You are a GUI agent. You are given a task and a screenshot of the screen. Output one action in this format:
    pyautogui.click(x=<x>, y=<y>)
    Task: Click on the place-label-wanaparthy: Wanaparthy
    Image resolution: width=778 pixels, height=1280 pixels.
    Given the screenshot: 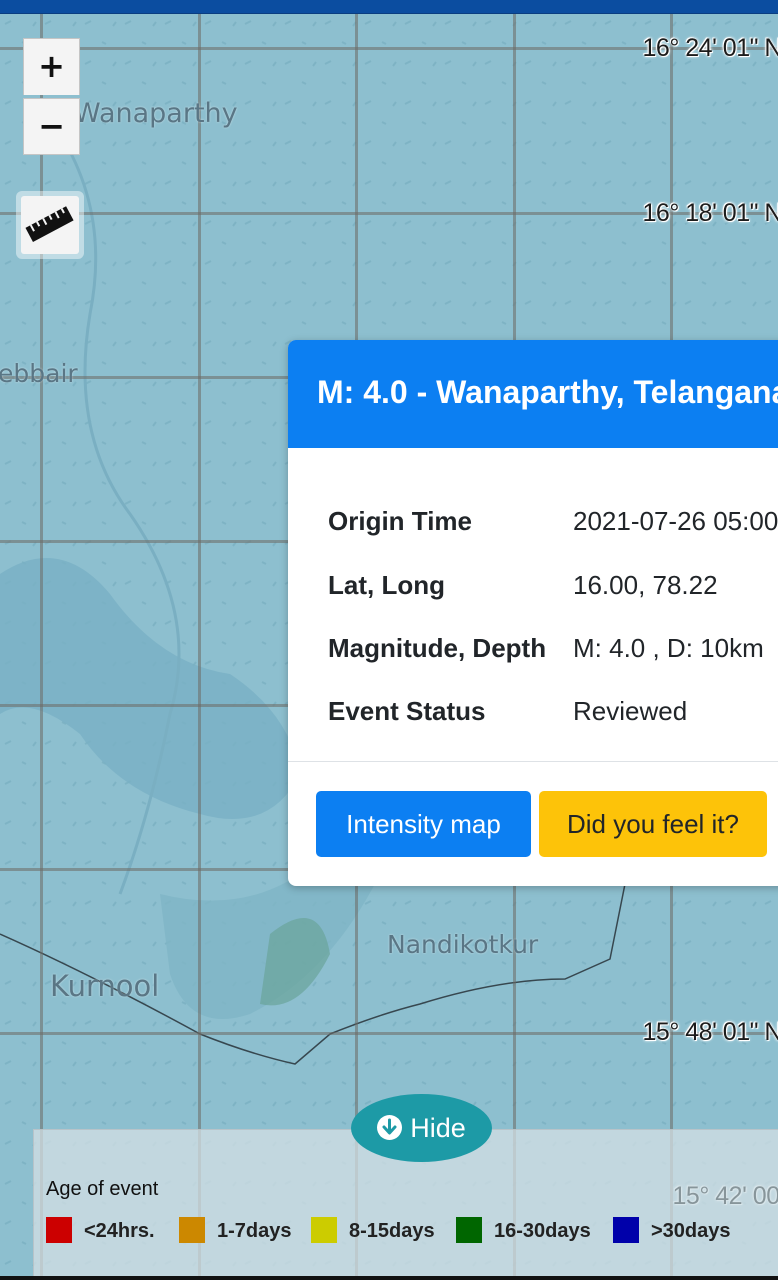 What is the action you would take?
    pyautogui.click(x=156, y=113)
    